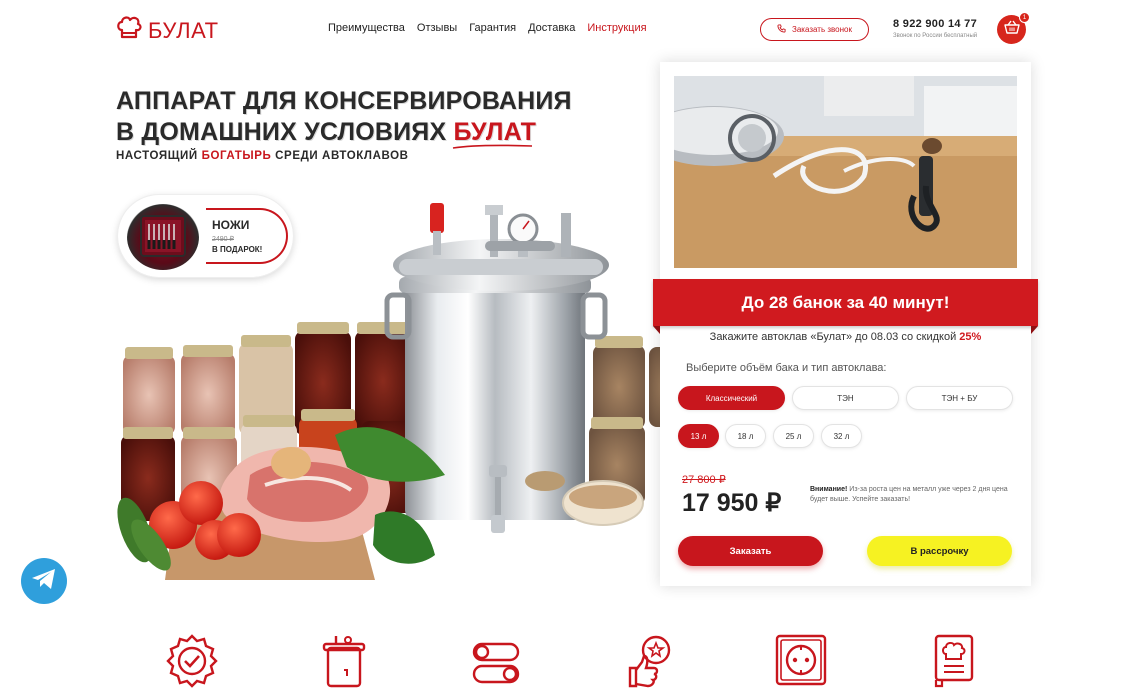 The width and height of the screenshot is (1142, 690). What do you see at coordinates (845, 172) in the screenshot?
I see `product-photo` at bounding box center [845, 172].